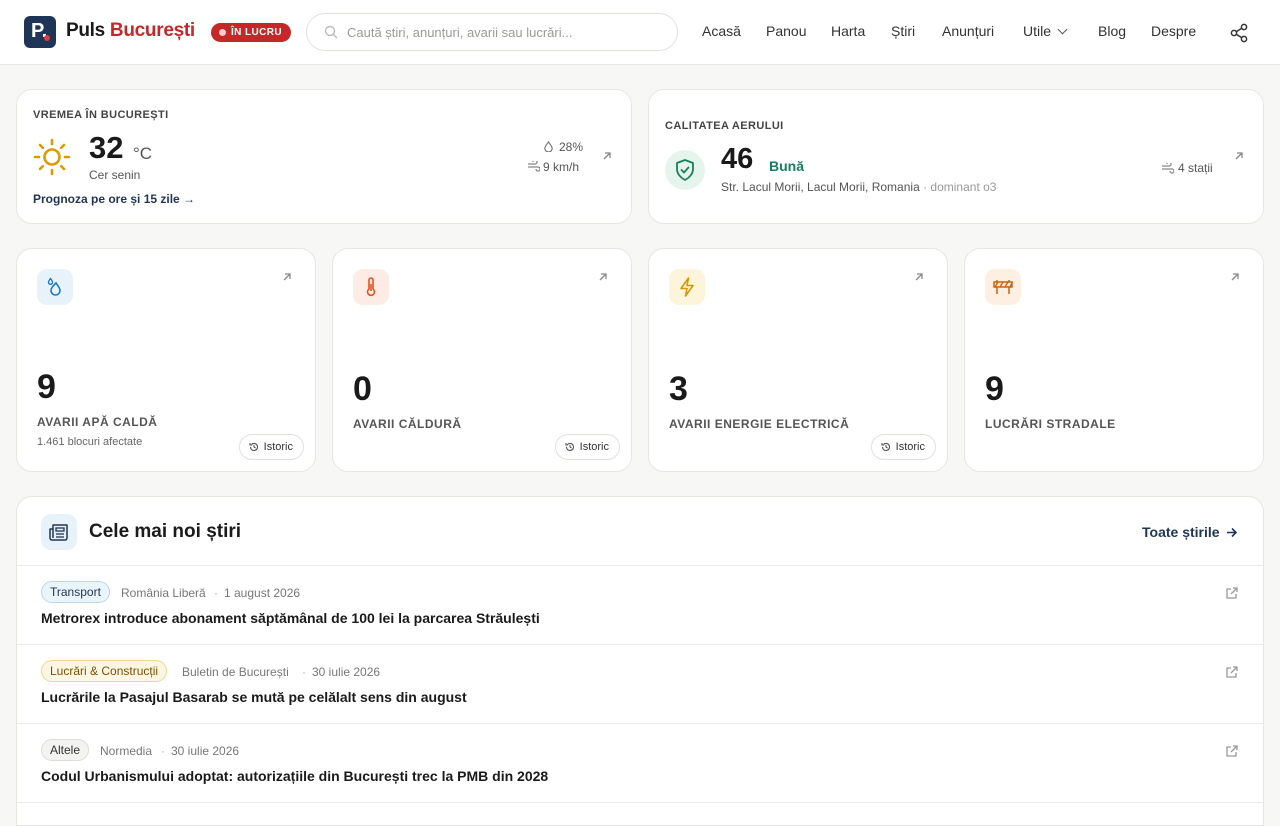  Describe the element at coordinates (163, 593) in the screenshot. I see `news-source: România Liberă` at that location.